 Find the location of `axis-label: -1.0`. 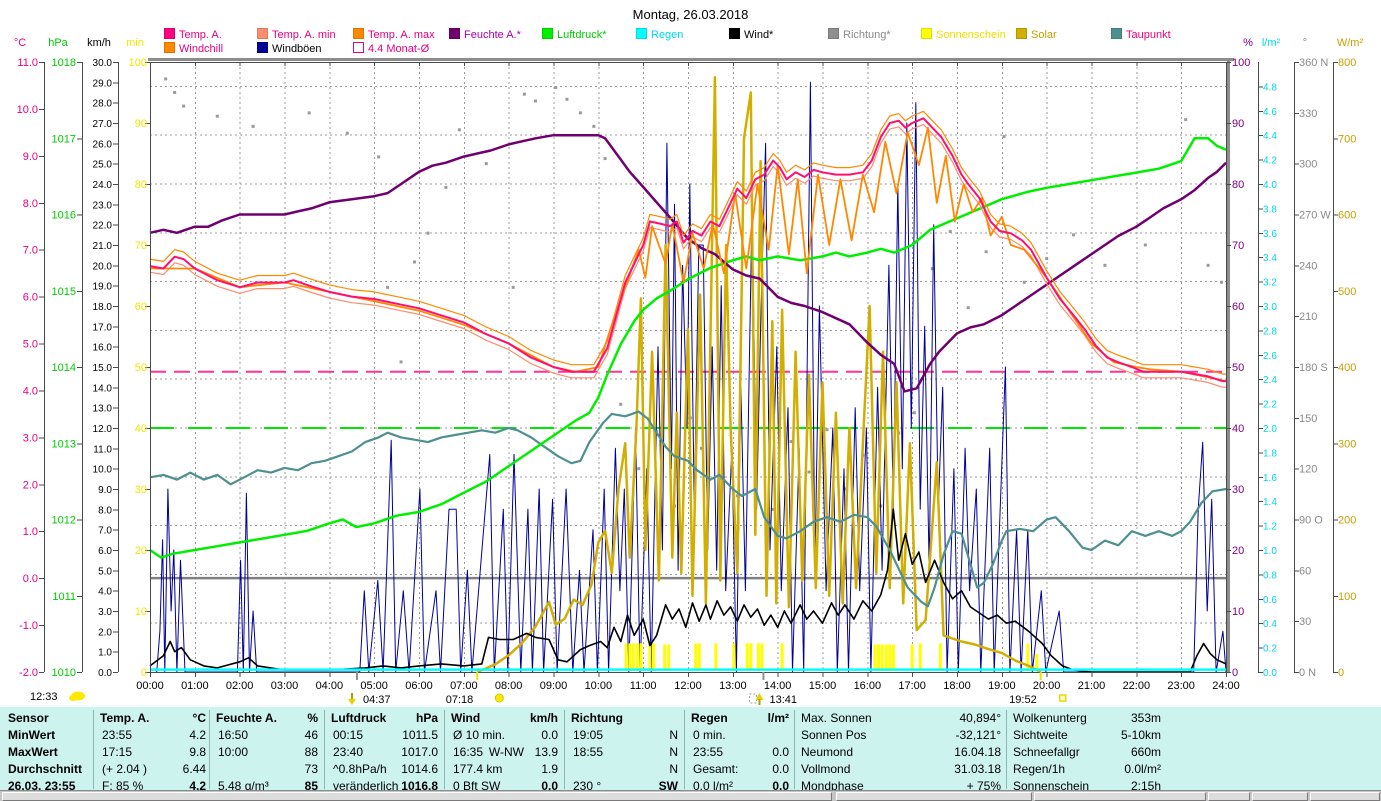

axis-label: -1.0 is located at coordinates (28, 626).